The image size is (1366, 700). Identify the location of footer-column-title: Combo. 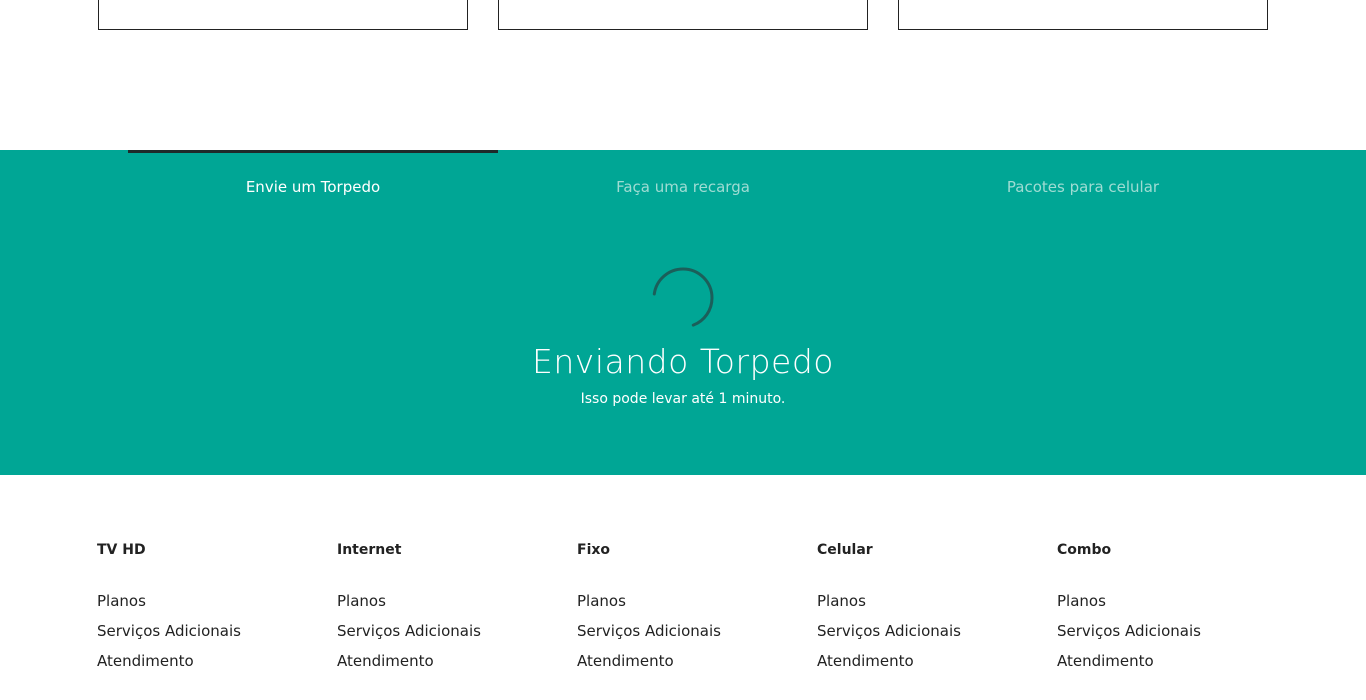
(1084, 550).